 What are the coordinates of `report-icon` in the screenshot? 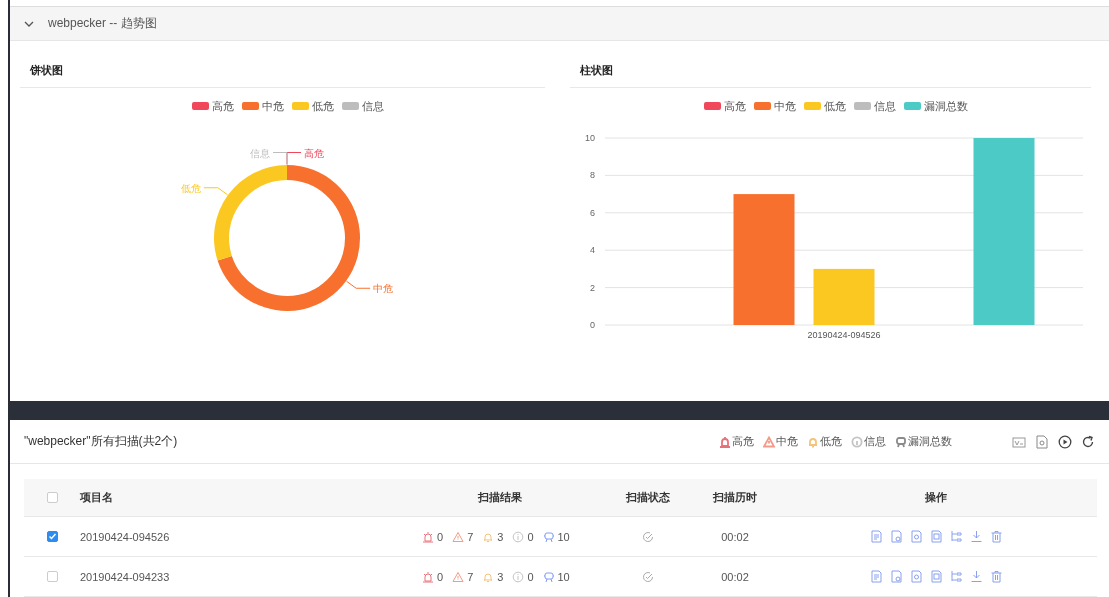 It's located at (1019, 441).